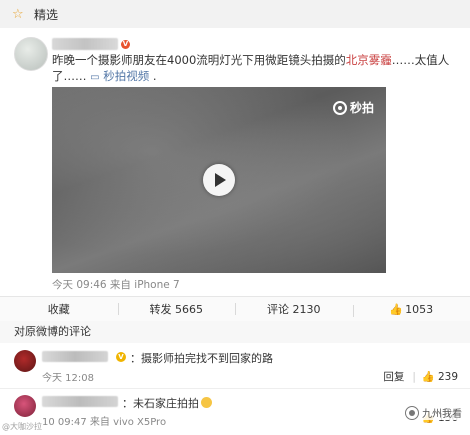  What do you see at coordinates (393, 376) in the screenshot?
I see `reply-button: 回复` at bounding box center [393, 376].